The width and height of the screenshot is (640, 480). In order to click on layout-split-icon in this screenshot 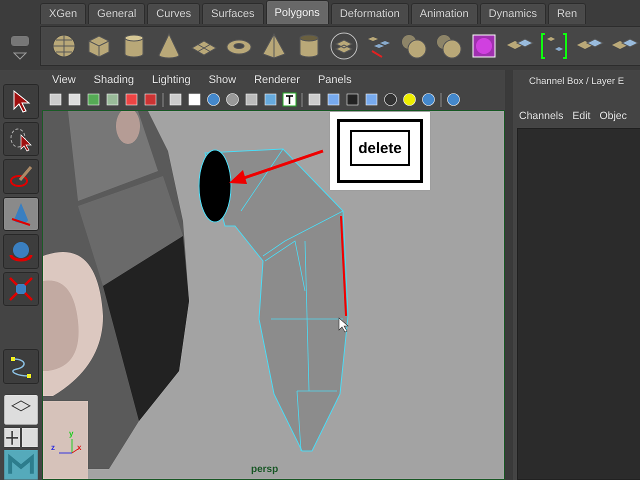, I will do `click(21, 438)`.